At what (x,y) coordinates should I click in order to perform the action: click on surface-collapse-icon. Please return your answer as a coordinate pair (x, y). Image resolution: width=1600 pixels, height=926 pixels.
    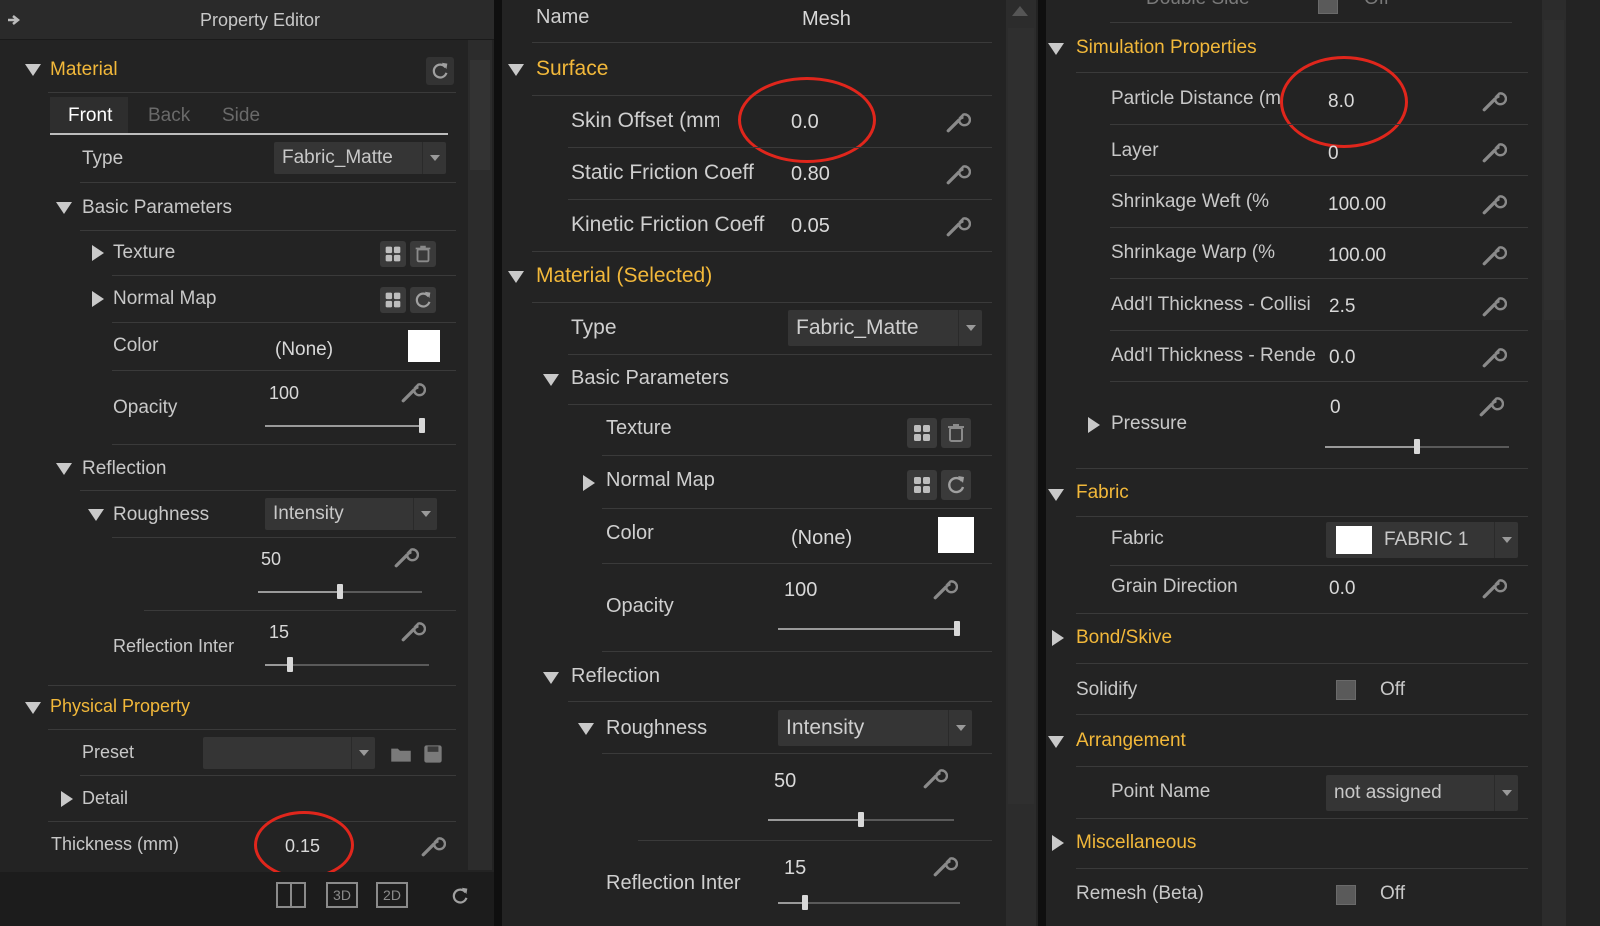
    Looking at the image, I should click on (516, 70).